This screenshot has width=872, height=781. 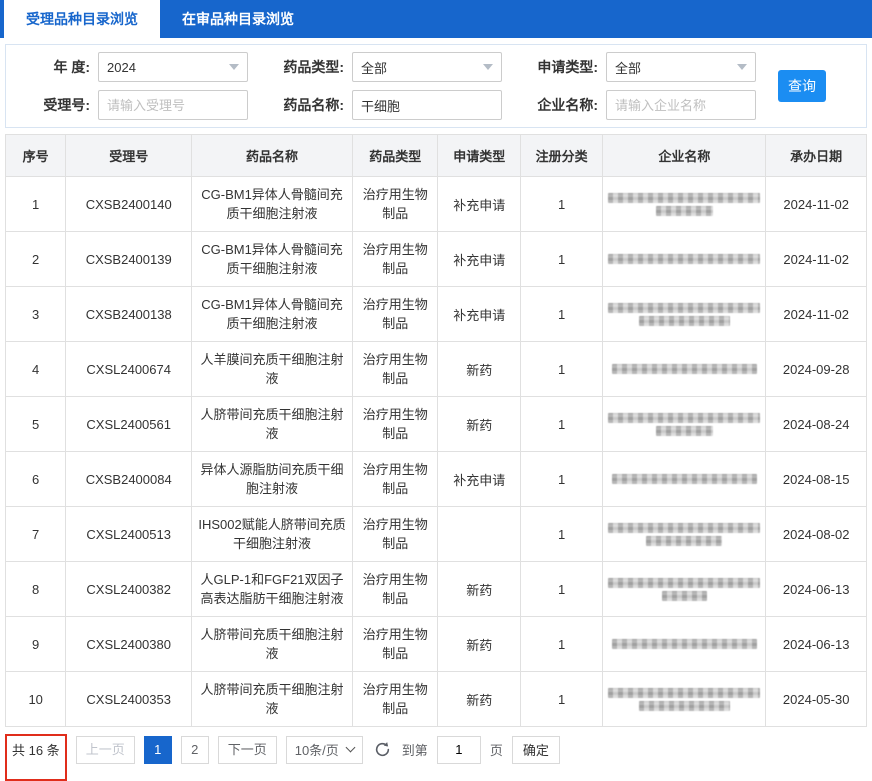 I want to click on drug-type-label: 药品类型:, so click(x=313, y=67).